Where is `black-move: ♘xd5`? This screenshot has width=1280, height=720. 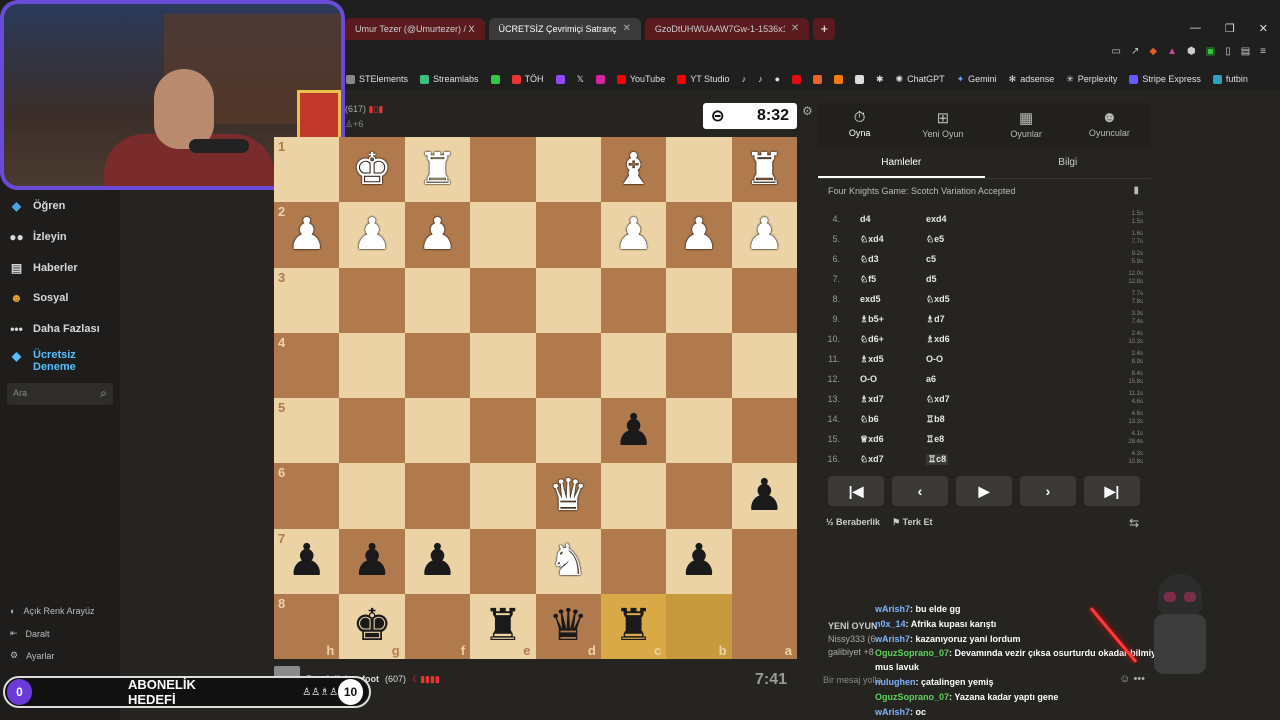 black-move: ♘xd5 is located at coordinates (938, 299).